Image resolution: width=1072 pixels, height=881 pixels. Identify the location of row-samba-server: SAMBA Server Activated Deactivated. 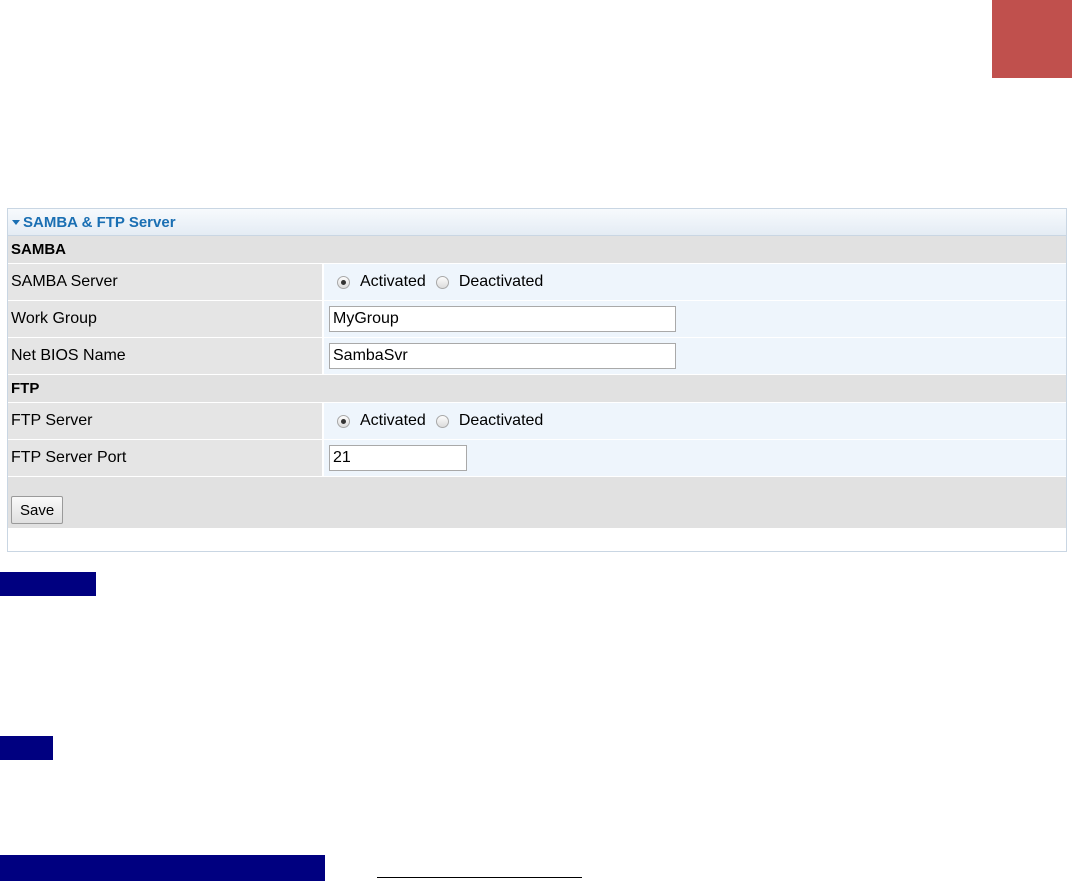
(537, 282).